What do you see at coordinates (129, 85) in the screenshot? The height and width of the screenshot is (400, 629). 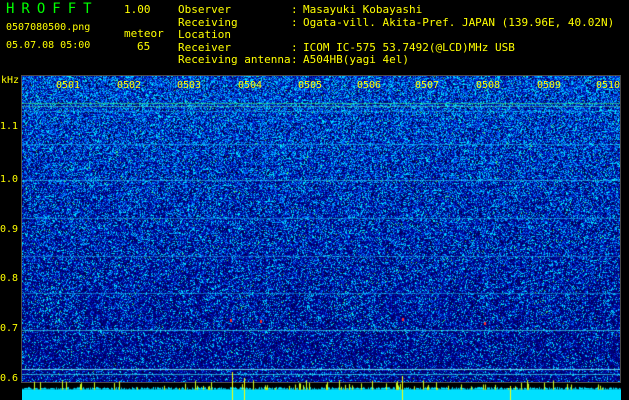 I see `x-tick-label: 0502` at bounding box center [129, 85].